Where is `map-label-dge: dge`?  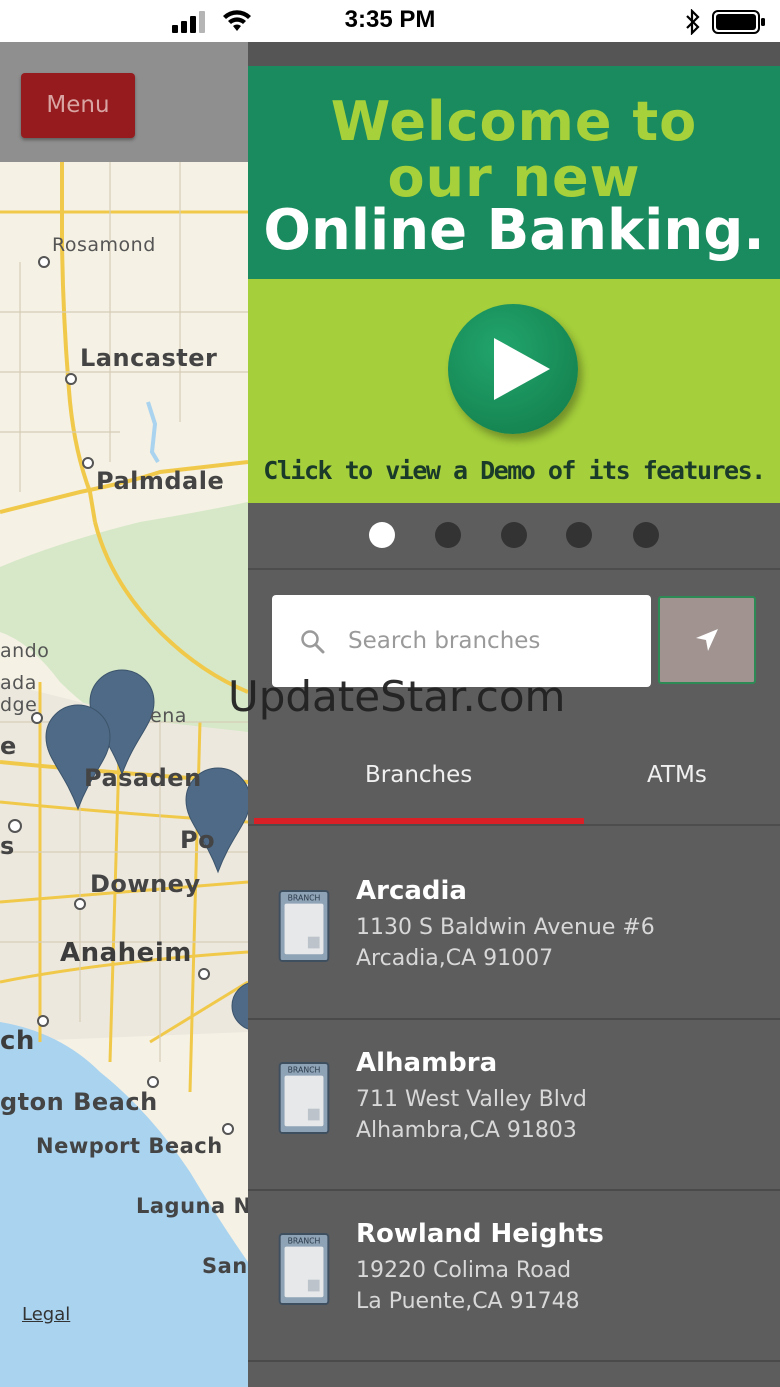 map-label-dge: dge is located at coordinates (19, 705).